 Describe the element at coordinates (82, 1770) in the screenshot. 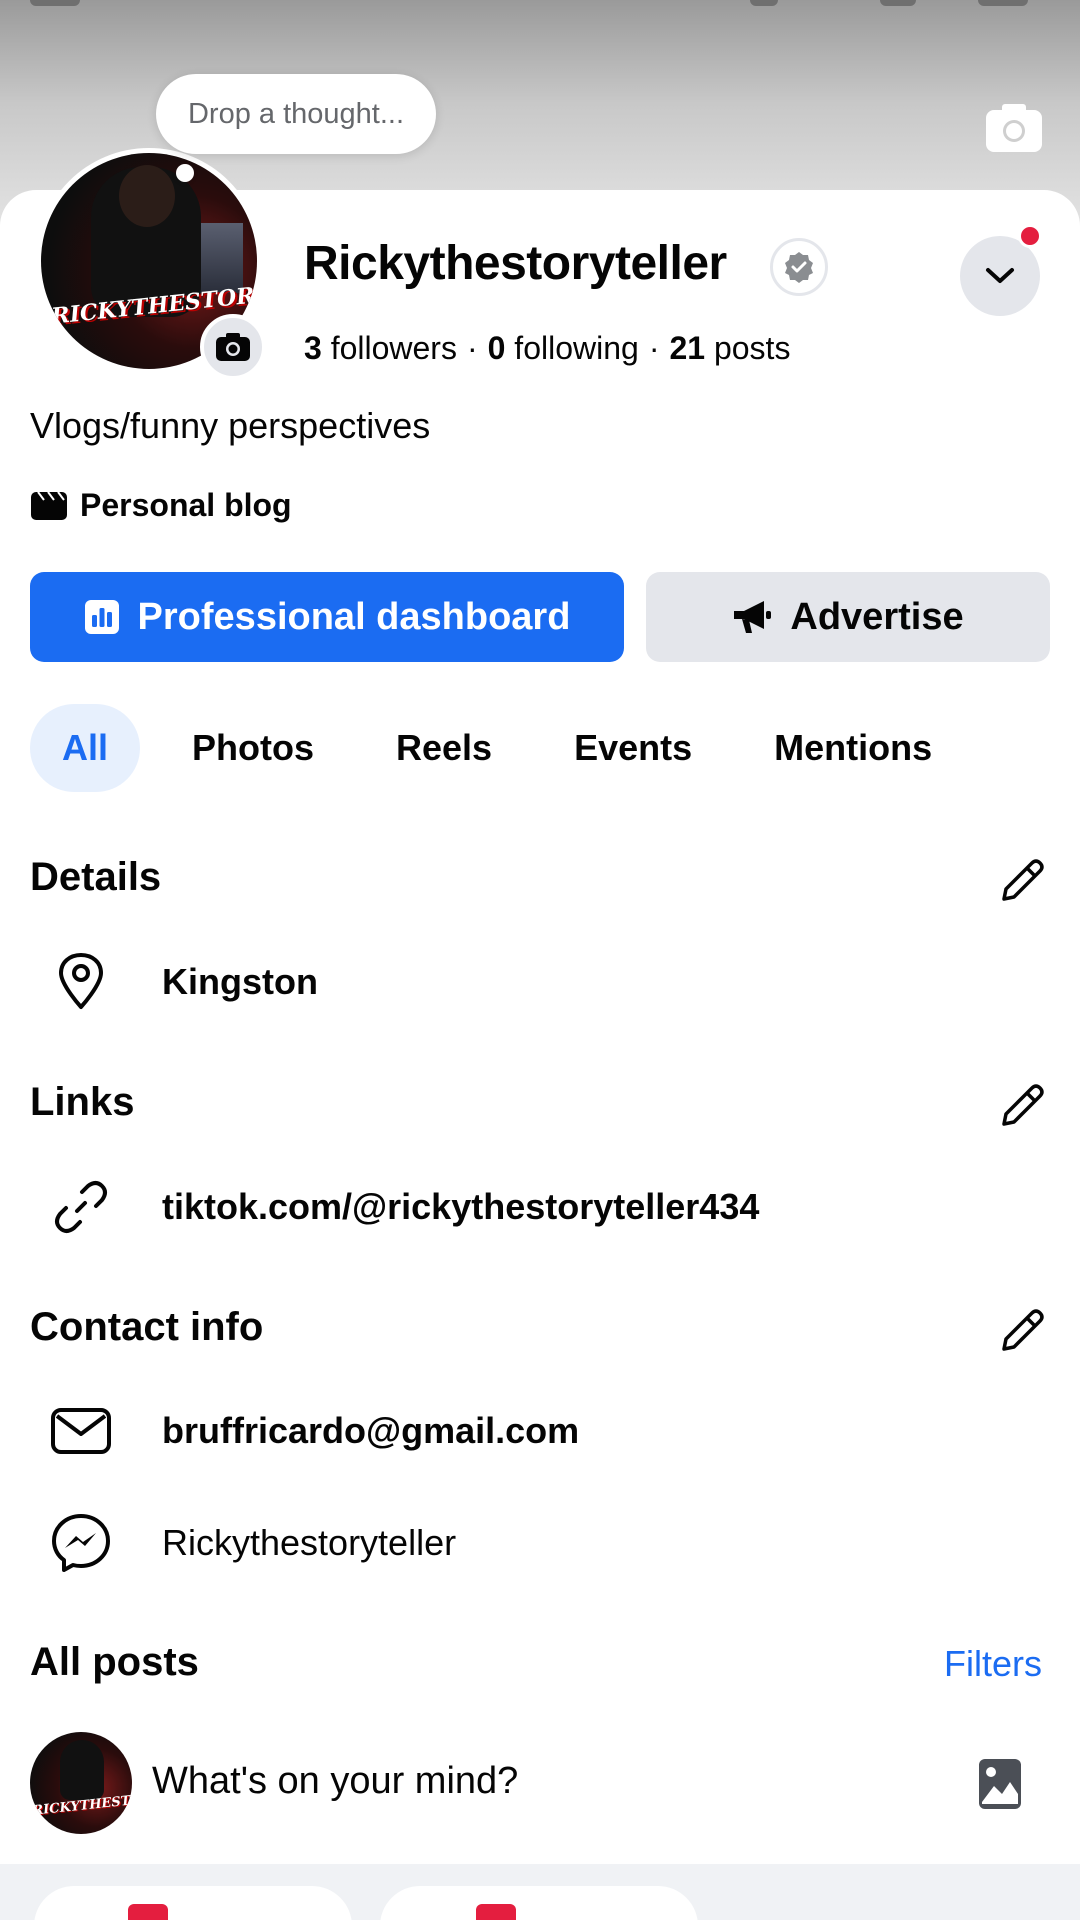

I see `avatar-person-graphic` at that location.